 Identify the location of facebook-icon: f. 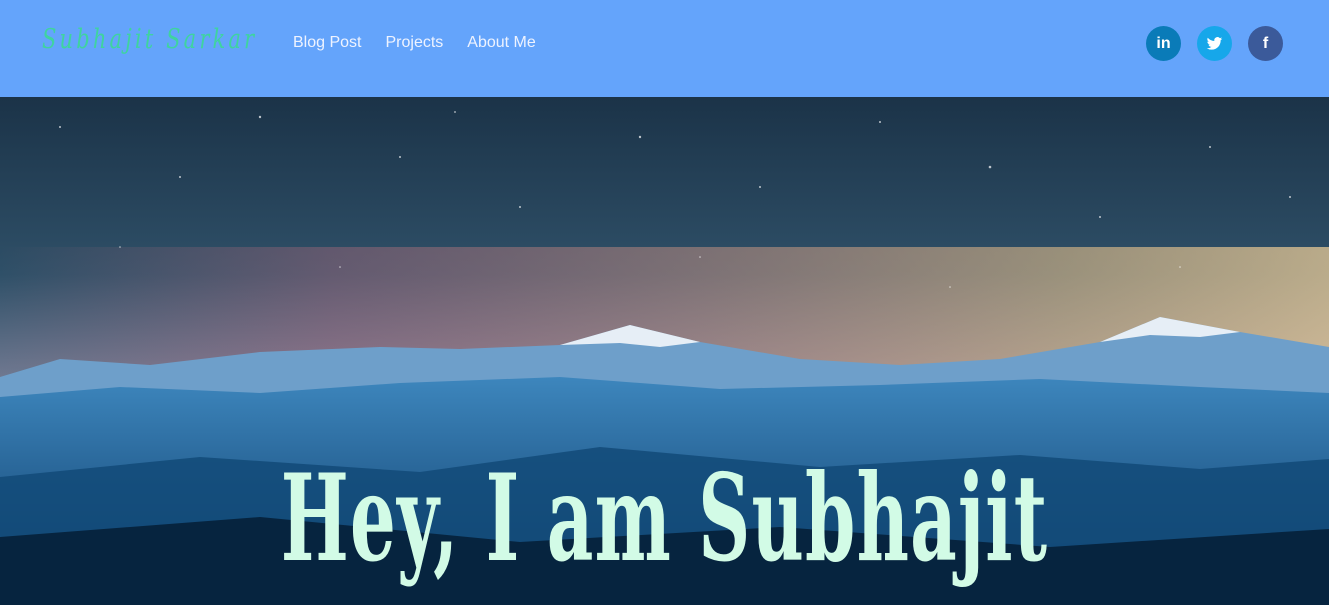
(1265, 43).